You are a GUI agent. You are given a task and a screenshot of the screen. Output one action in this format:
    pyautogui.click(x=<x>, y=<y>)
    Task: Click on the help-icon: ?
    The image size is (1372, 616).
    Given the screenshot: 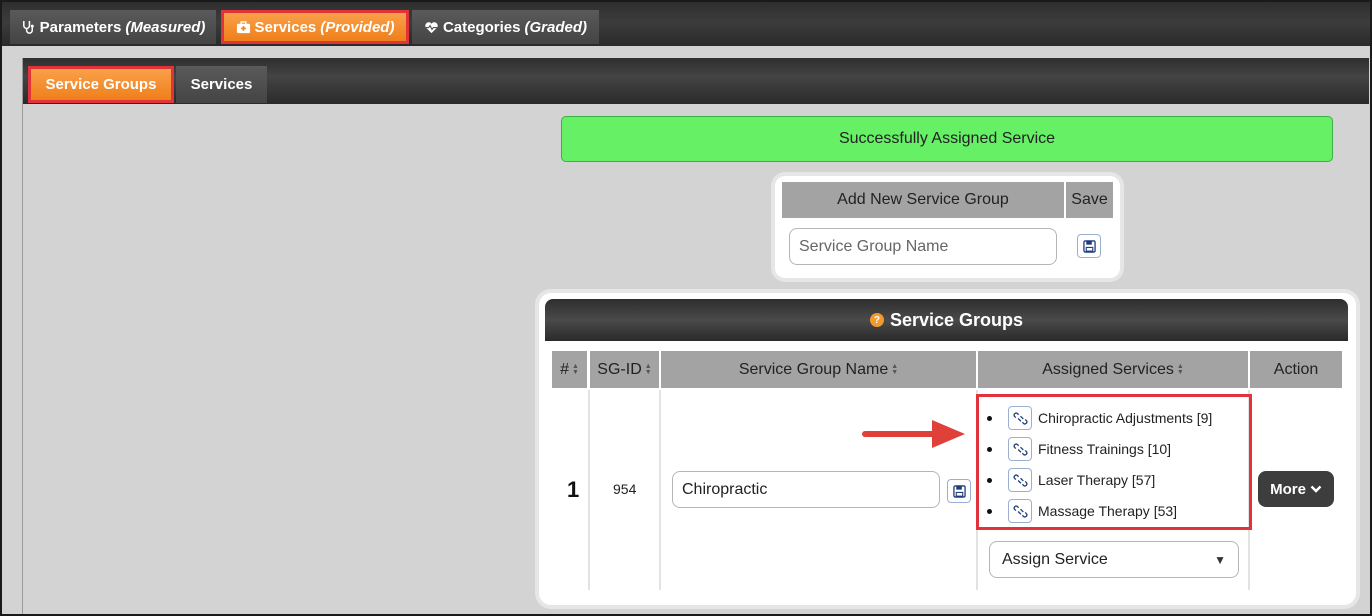 What is the action you would take?
    pyautogui.click(x=876, y=320)
    